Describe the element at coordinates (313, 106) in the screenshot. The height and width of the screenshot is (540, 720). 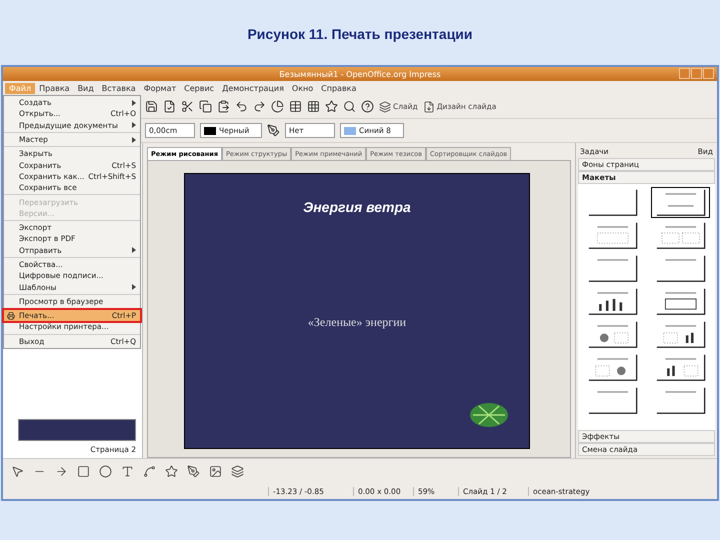
I see `grid-icon` at that location.